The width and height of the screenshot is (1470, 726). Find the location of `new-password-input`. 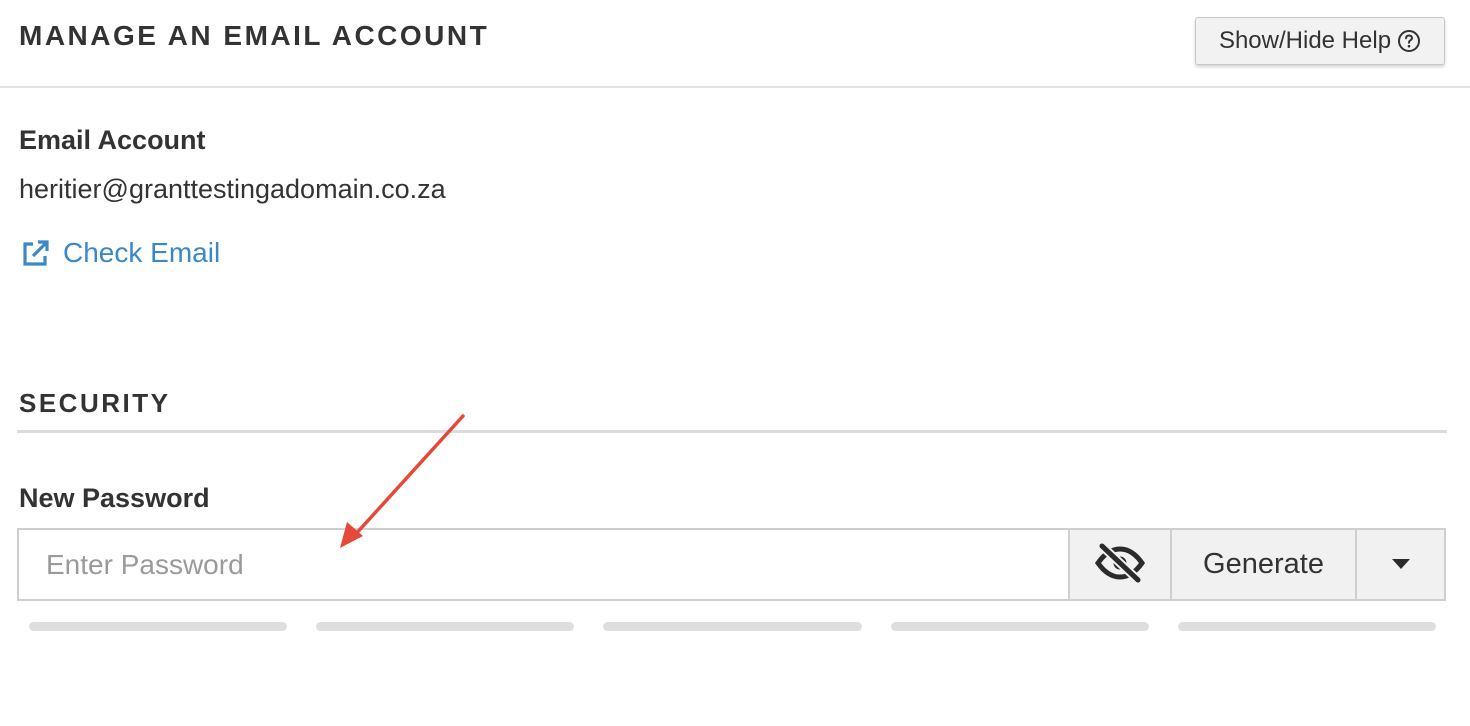

new-password-input is located at coordinates (543, 564).